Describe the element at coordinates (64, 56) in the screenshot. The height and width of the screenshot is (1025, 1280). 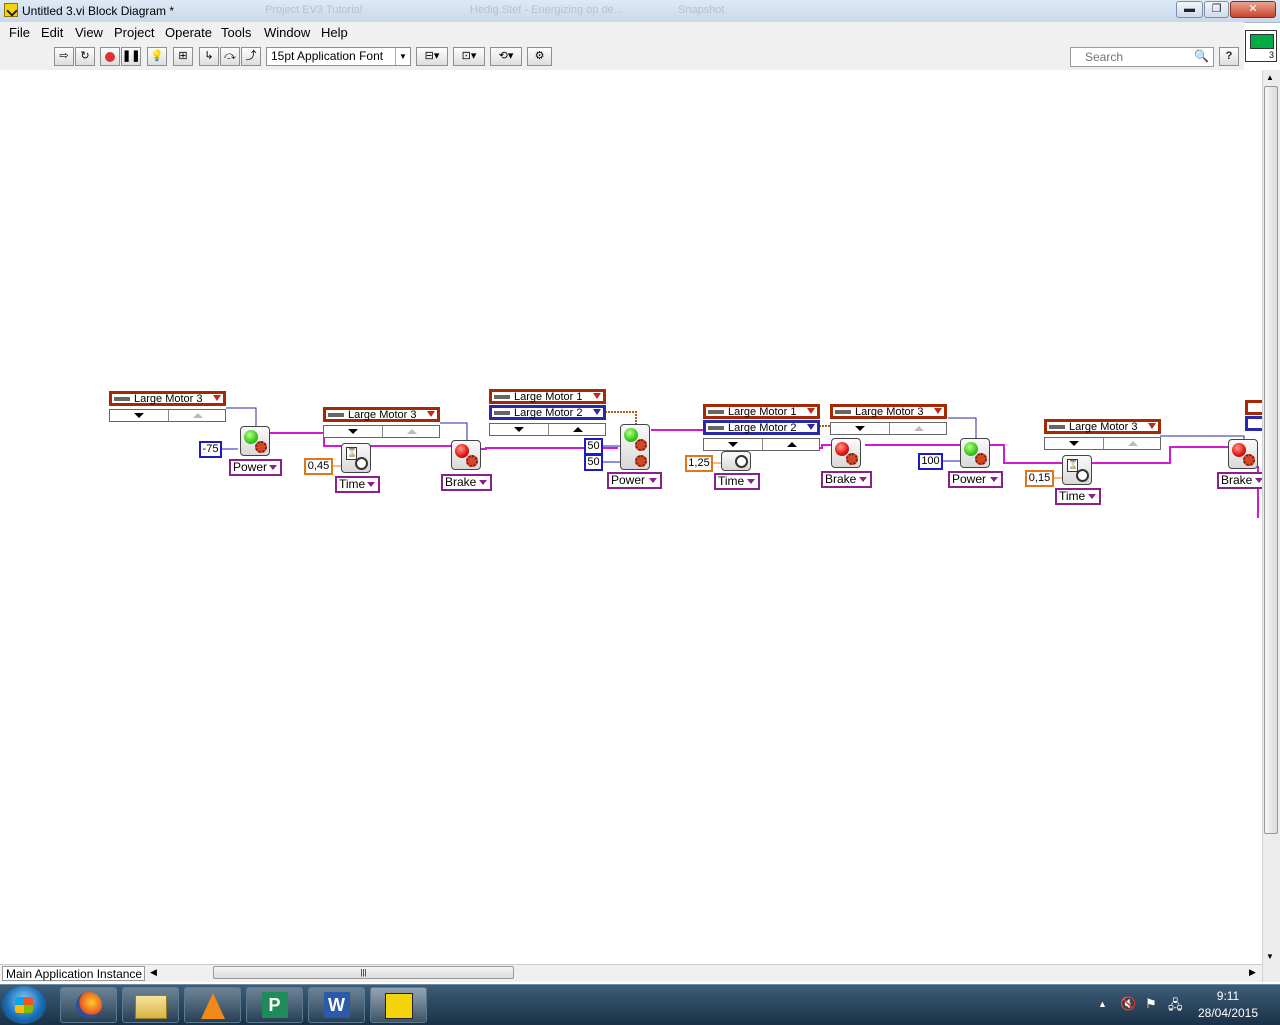
I see `run-arrow-icon: ⇨` at that location.